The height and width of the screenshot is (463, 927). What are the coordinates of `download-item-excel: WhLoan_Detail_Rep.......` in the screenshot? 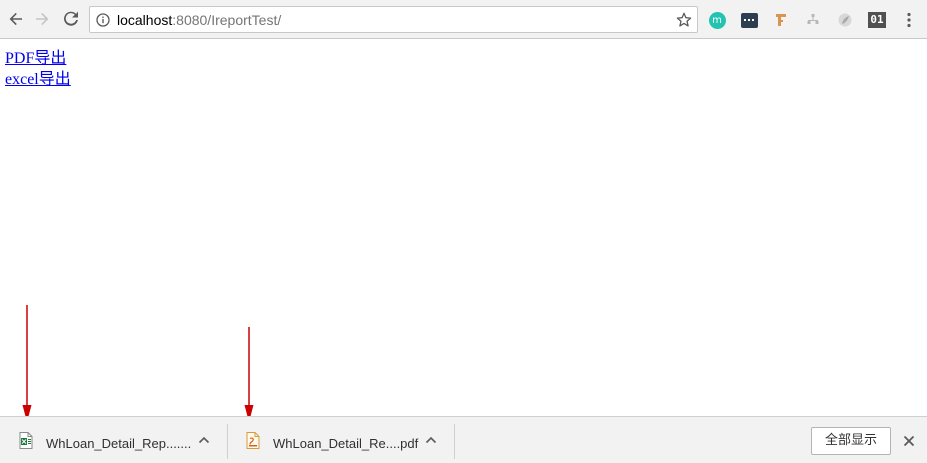 It's located at (114, 440).